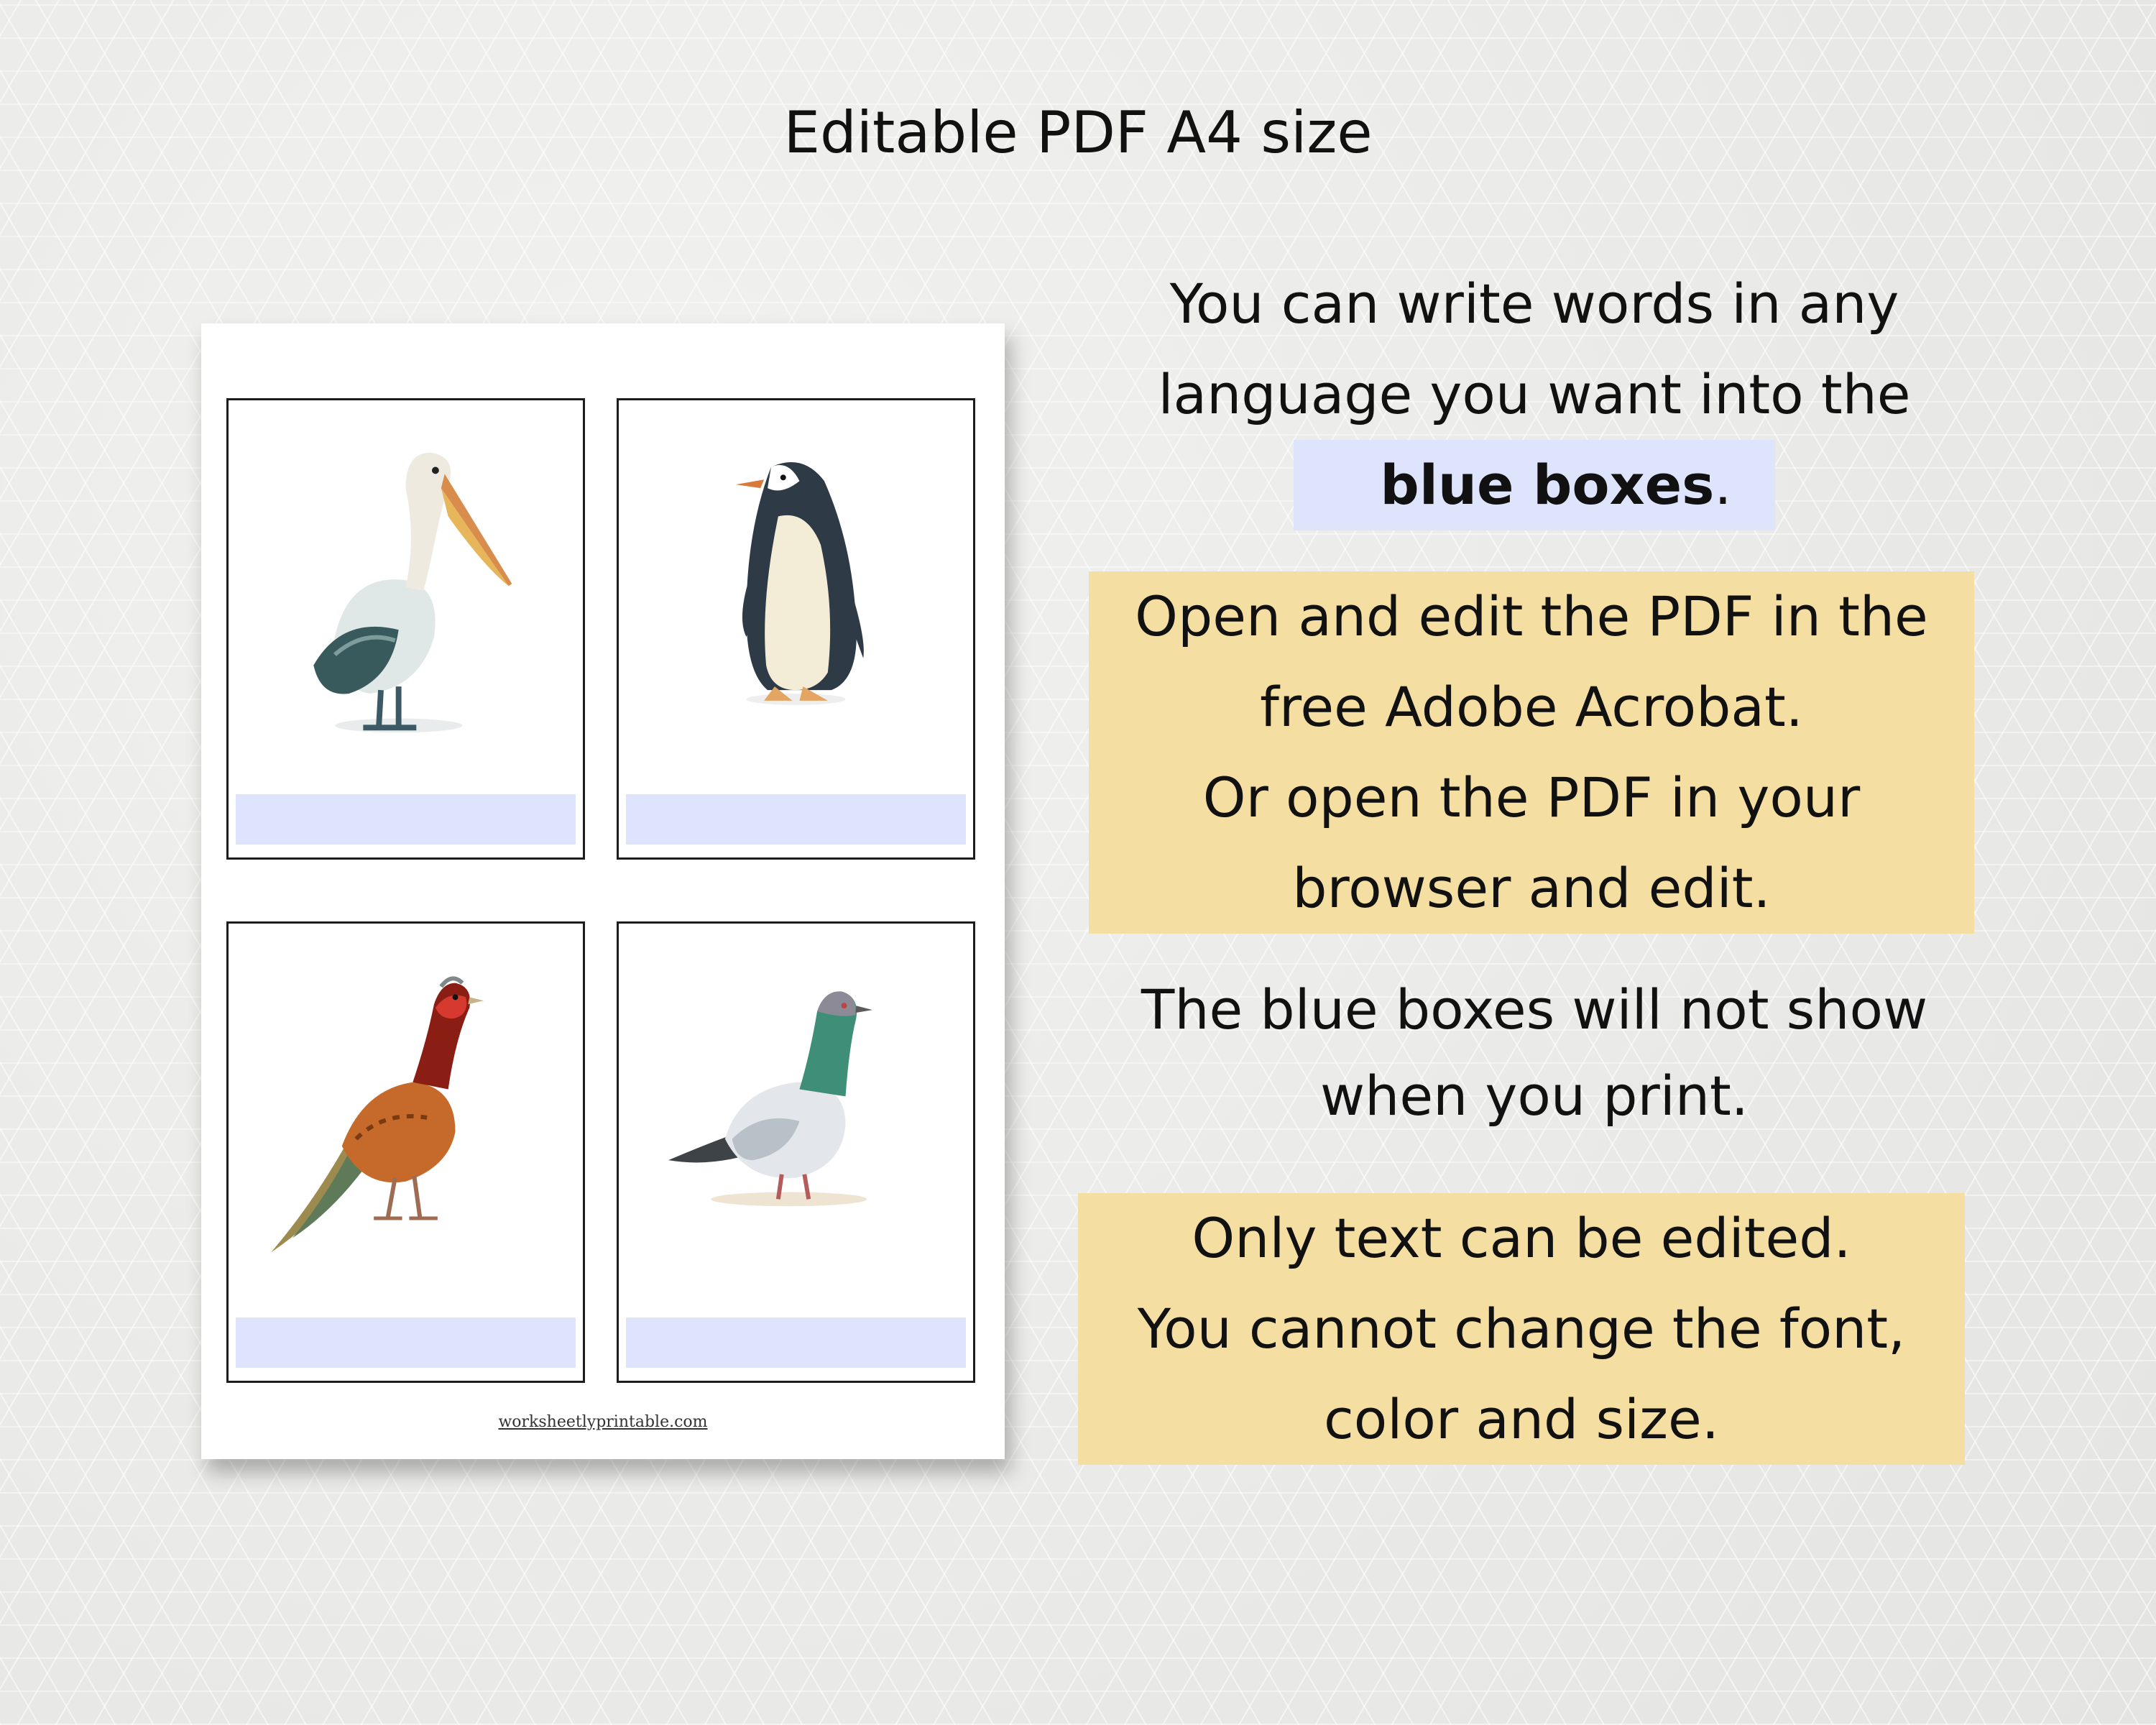 The image size is (2156, 1725). Describe the element at coordinates (406, 594) in the screenshot. I see `pelican-illustration` at that location.